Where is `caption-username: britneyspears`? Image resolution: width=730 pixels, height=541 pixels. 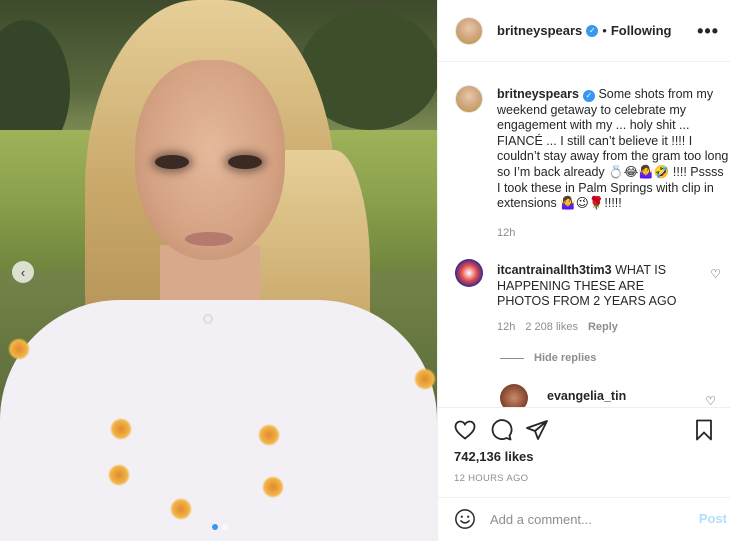
caption-username: britneyspears is located at coordinates (538, 94).